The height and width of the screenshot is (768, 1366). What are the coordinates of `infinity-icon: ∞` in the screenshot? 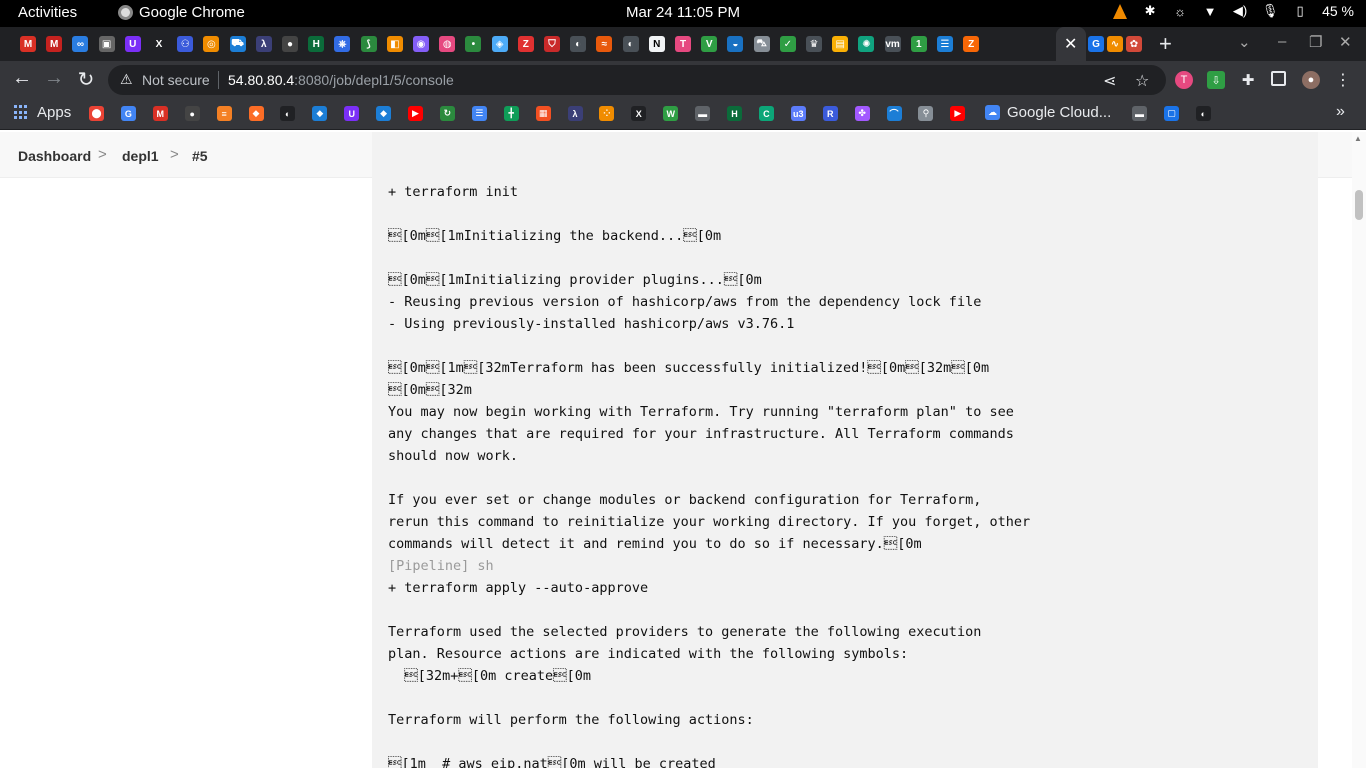 It's located at (80, 44).